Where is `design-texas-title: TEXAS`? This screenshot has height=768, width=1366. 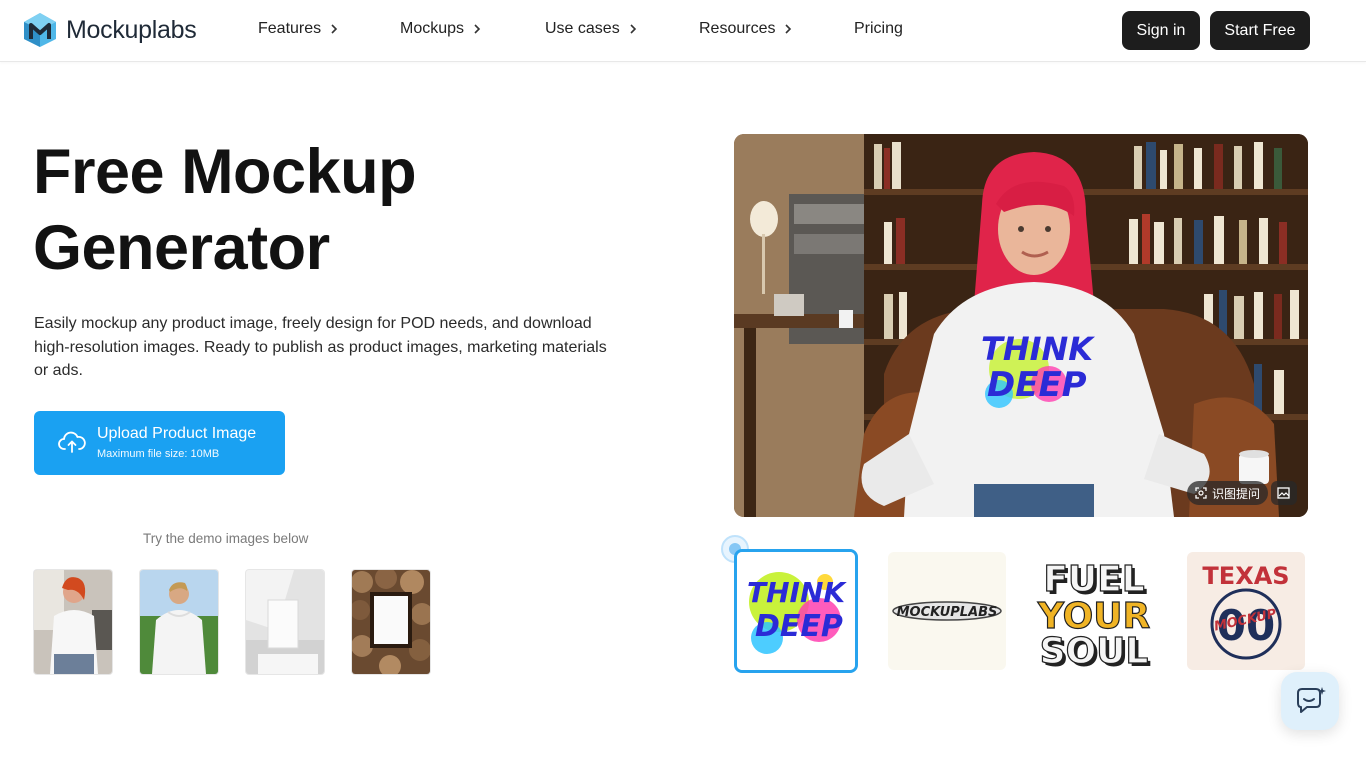
design-texas-title: TEXAS is located at coordinates (1245, 576).